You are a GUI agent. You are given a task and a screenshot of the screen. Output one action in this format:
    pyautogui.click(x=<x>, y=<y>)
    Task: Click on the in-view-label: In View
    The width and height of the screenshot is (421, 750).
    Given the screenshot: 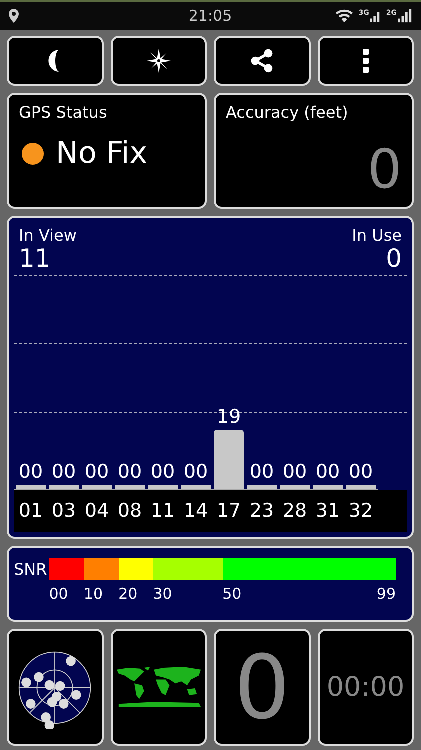 What is the action you would take?
    pyautogui.click(x=48, y=235)
    